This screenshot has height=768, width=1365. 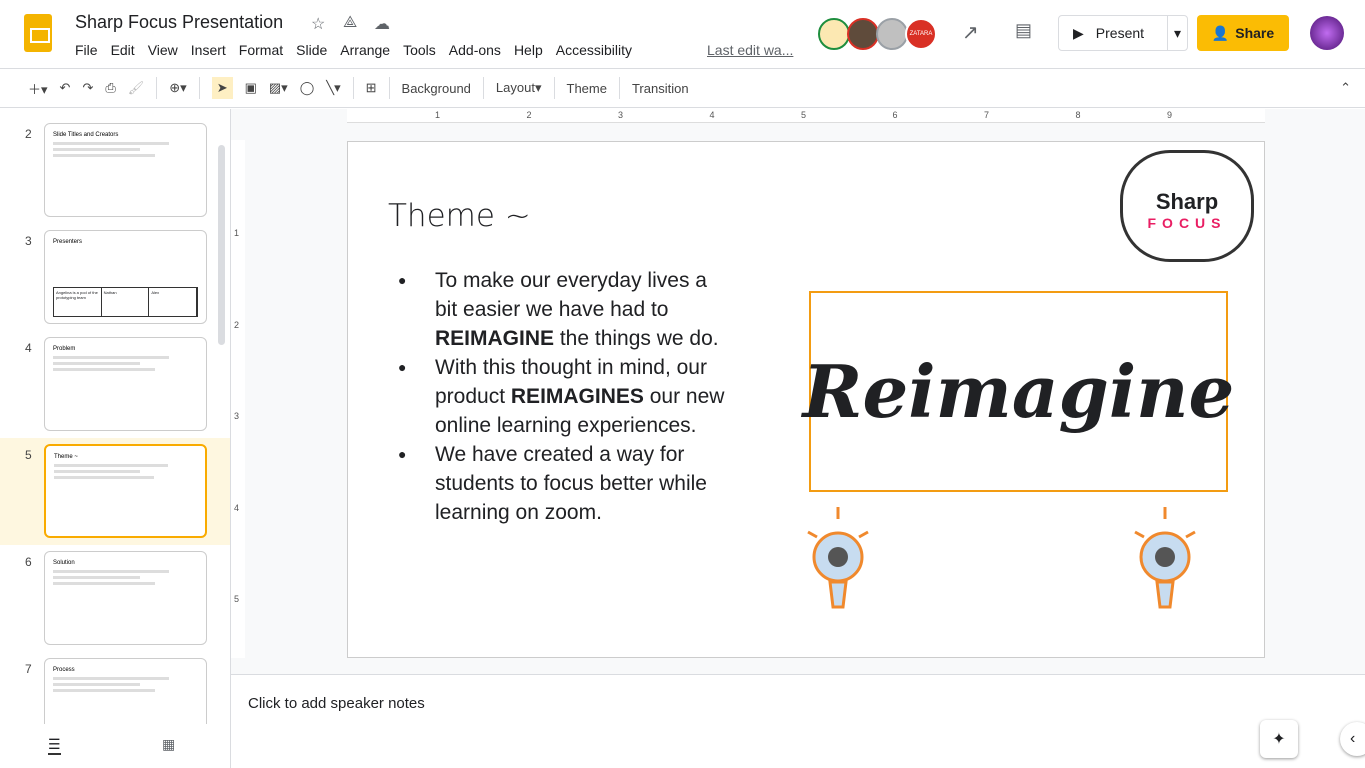 I want to click on layout-button: Layout▾, so click(x=519, y=88).